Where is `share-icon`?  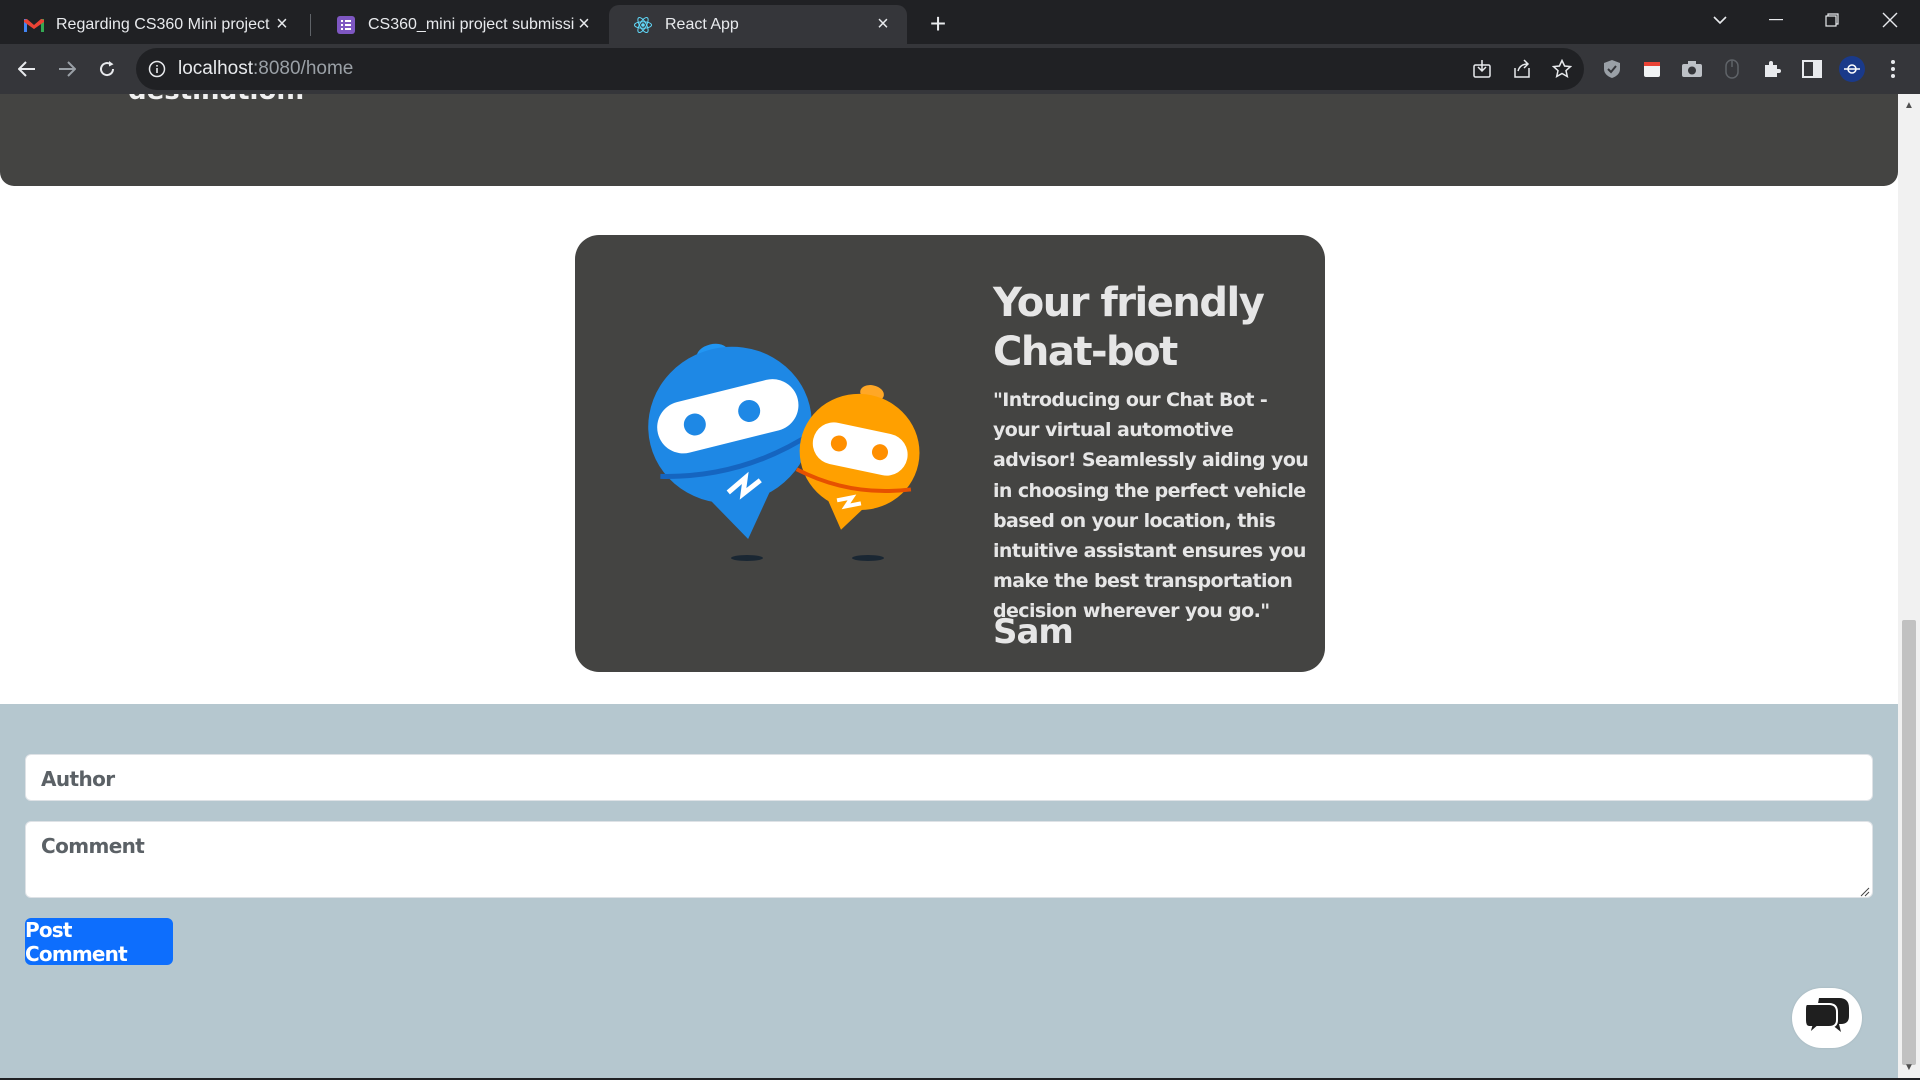 share-icon is located at coordinates (1522, 69).